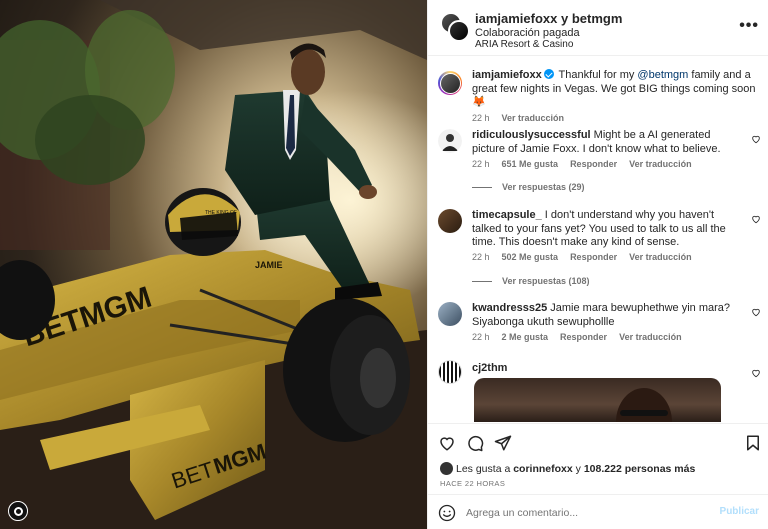  What do you see at coordinates (446, 468) in the screenshot?
I see `liker-avatar` at bounding box center [446, 468].